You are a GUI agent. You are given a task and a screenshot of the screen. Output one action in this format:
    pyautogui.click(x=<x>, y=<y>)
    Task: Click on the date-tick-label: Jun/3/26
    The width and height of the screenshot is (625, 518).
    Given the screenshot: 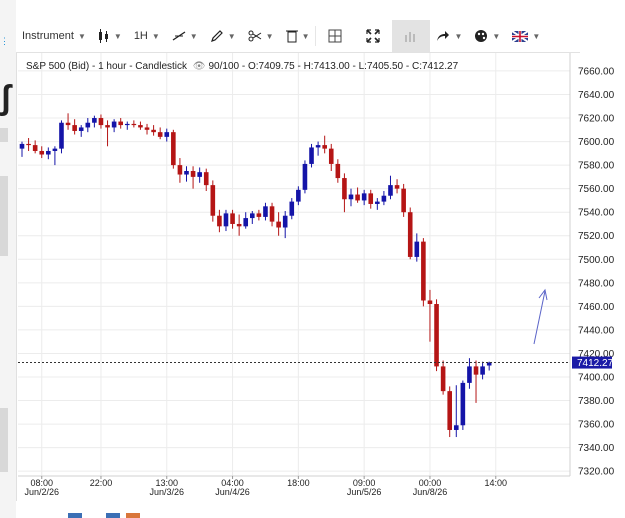 What is the action you would take?
    pyautogui.click(x=166, y=492)
    